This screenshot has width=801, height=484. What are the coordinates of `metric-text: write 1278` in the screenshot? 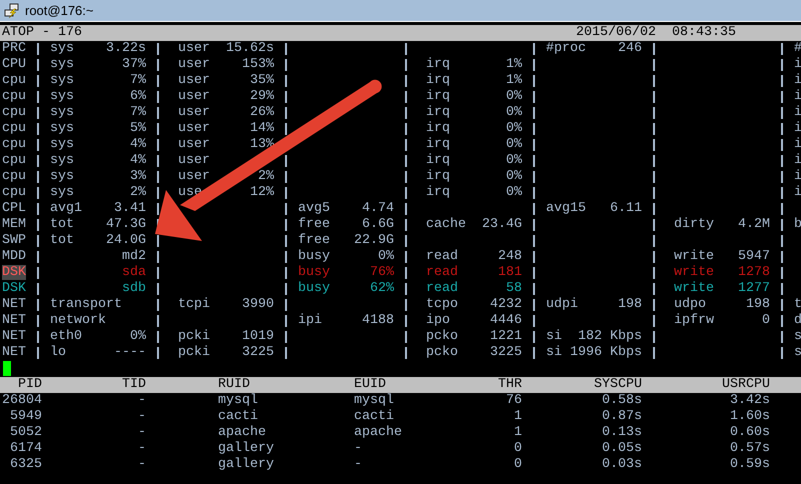 It's located at (722, 273).